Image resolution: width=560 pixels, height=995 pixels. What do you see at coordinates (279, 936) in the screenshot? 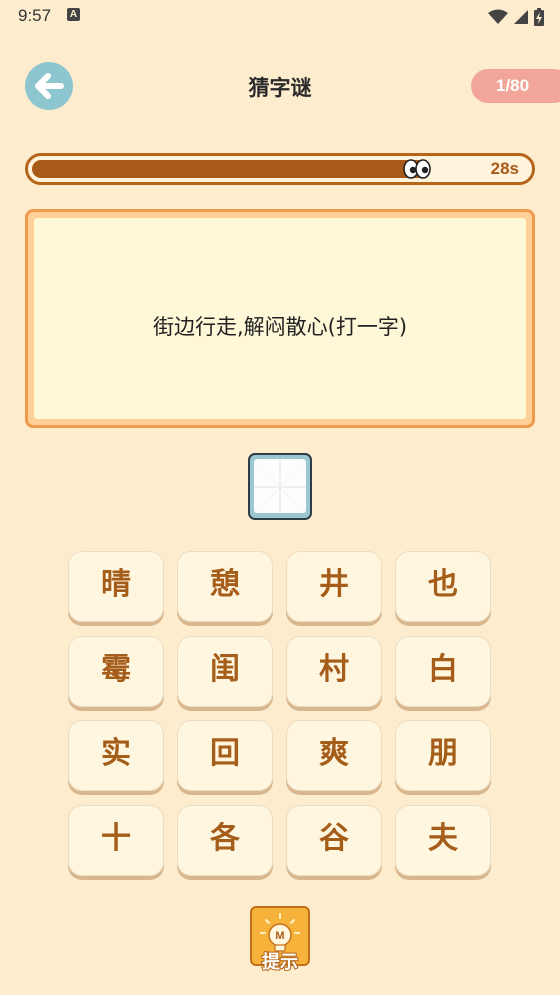
I see `hint-badge: M` at bounding box center [279, 936].